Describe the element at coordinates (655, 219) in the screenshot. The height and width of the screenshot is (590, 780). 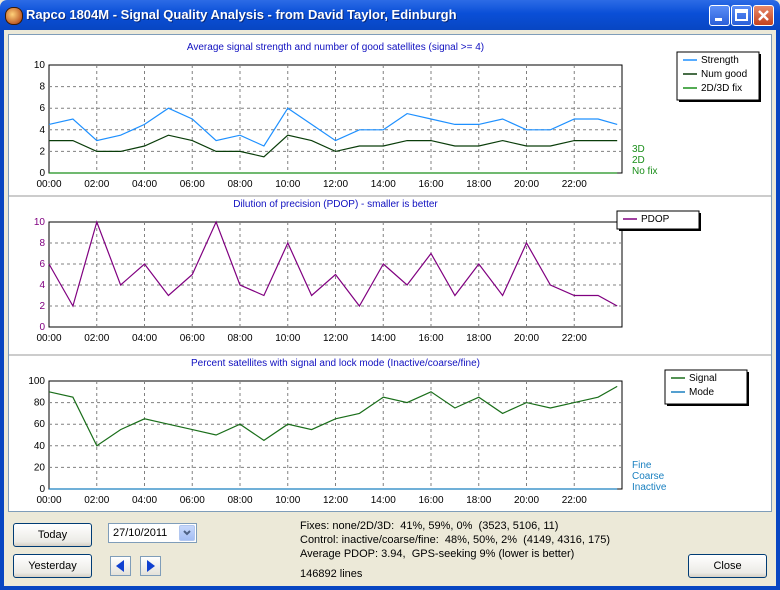
I see `legend-label: PDOP` at that location.